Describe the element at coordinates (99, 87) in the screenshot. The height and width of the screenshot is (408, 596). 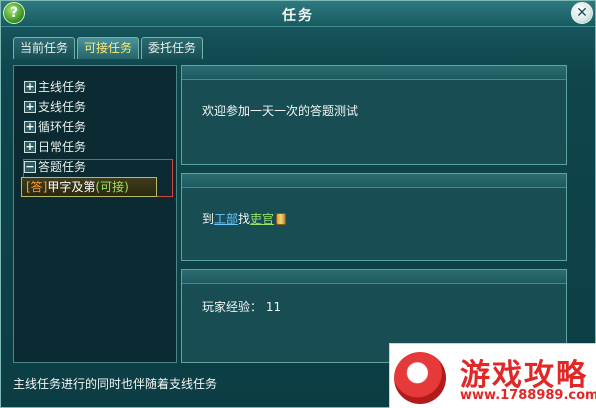
I see `tree-category-main: + 主线任务` at that location.